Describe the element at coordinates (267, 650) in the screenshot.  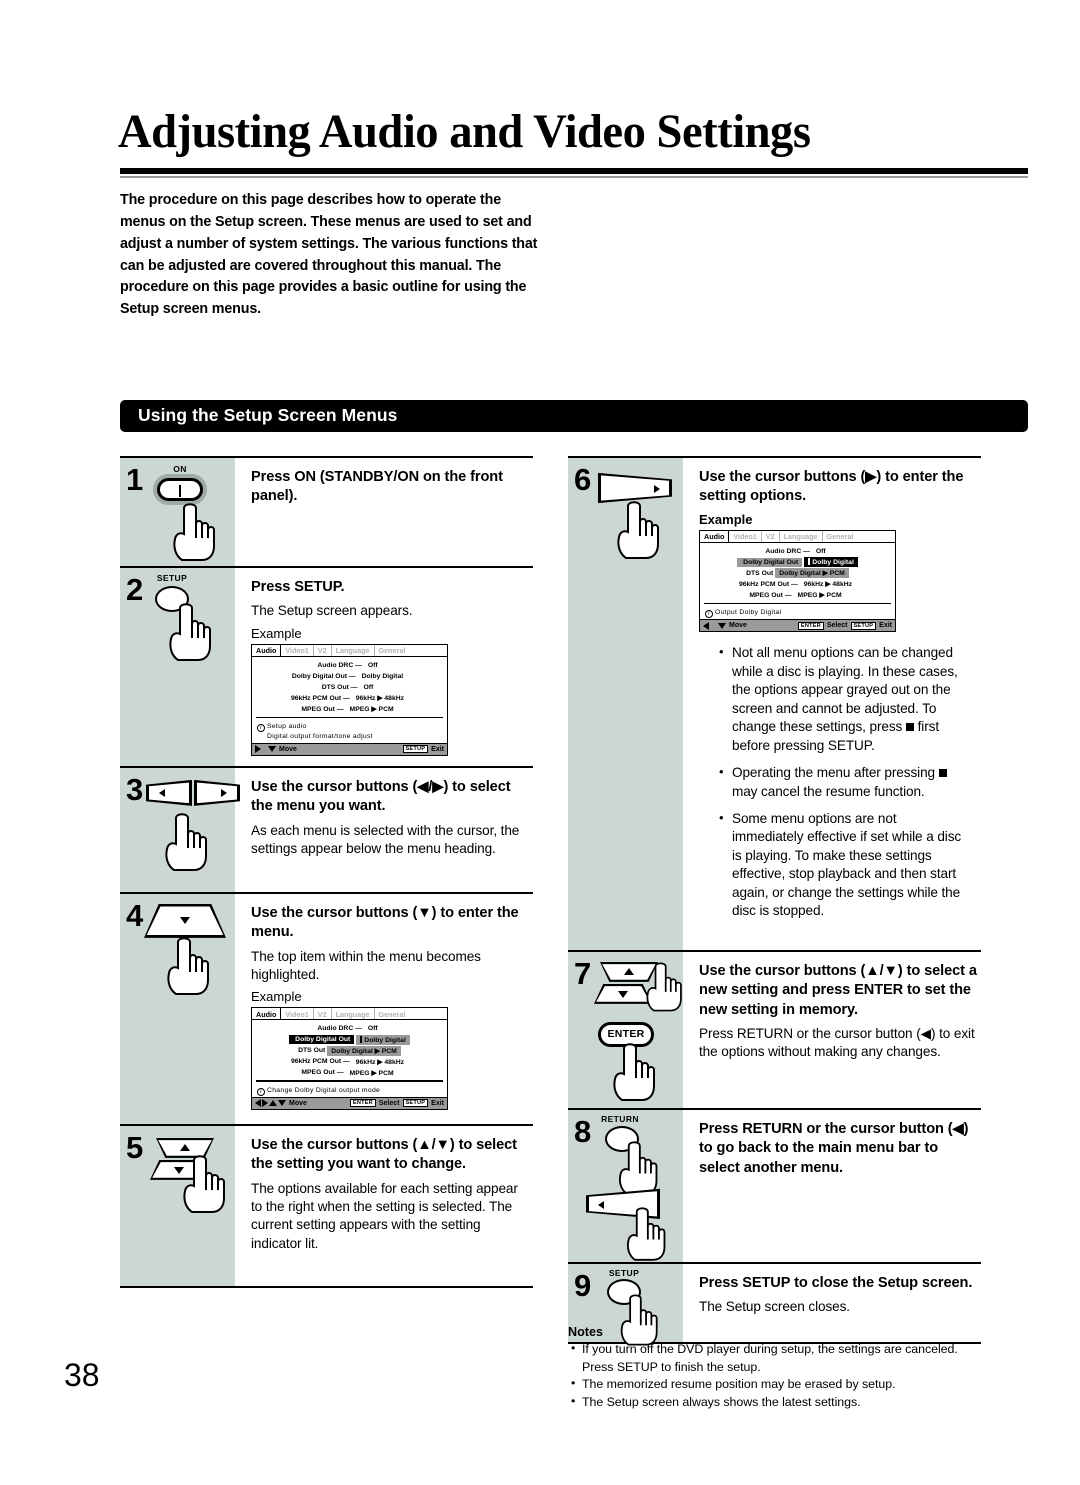
I see `osd-1-tab-audio: Audio` at that location.